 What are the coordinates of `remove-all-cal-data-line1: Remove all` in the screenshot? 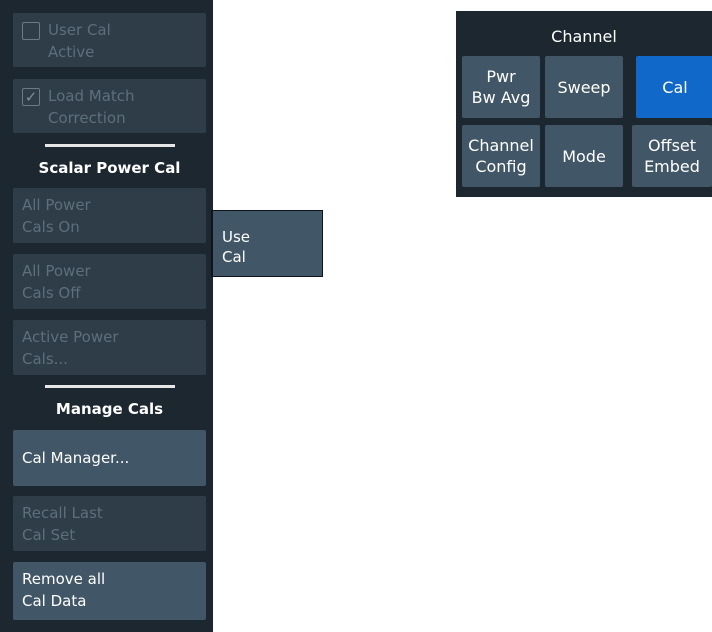 It's located at (64, 579).